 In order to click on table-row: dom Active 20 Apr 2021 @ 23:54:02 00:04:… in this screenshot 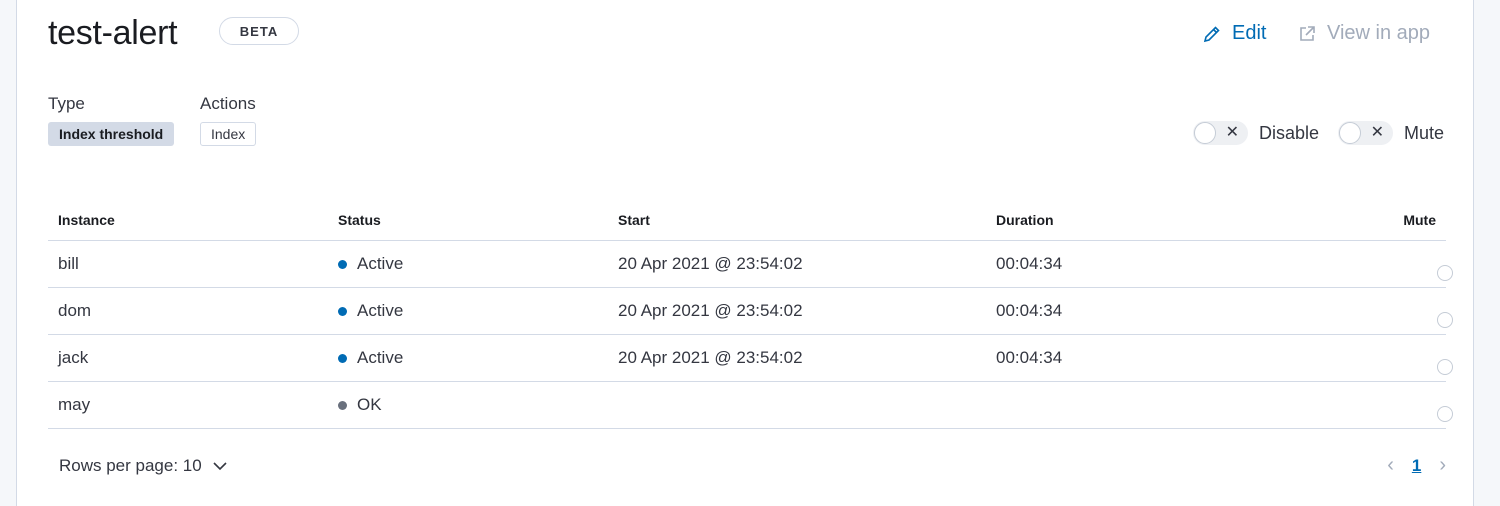, I will do `click(750, 311)`.